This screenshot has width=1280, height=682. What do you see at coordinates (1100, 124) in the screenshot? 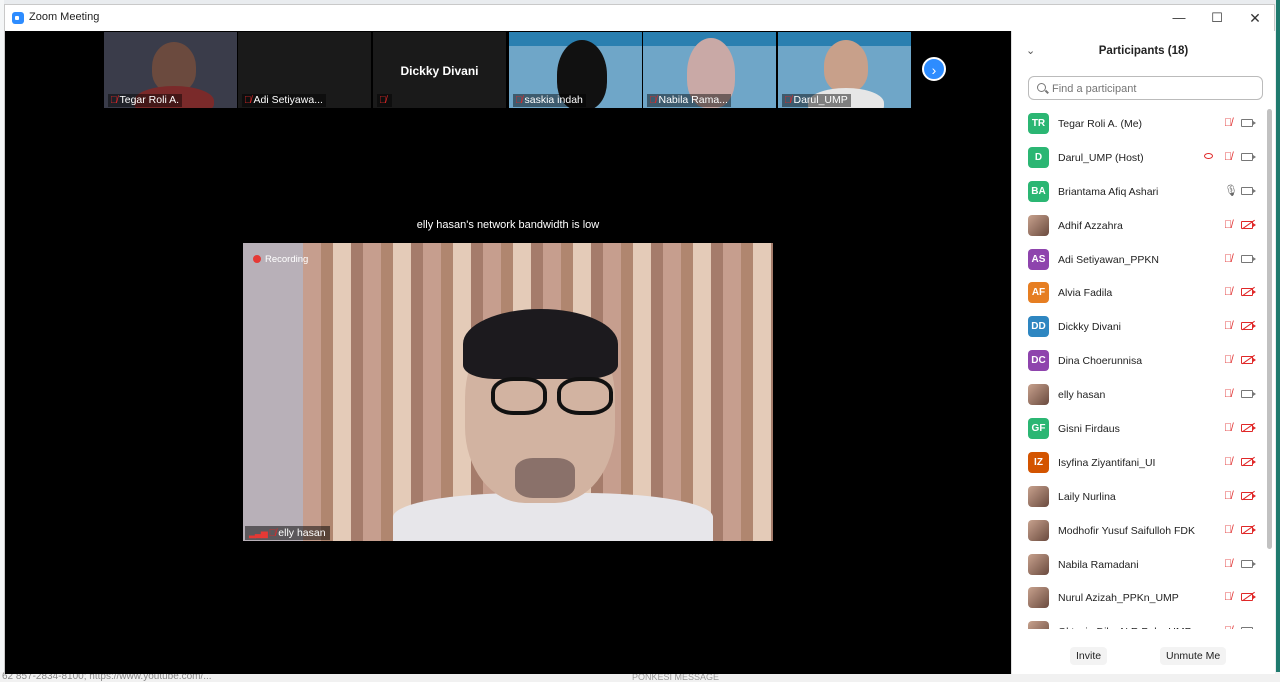
I see `participant-name: Tegar Roli A. (Me)` at bounding box center [1100, 124].